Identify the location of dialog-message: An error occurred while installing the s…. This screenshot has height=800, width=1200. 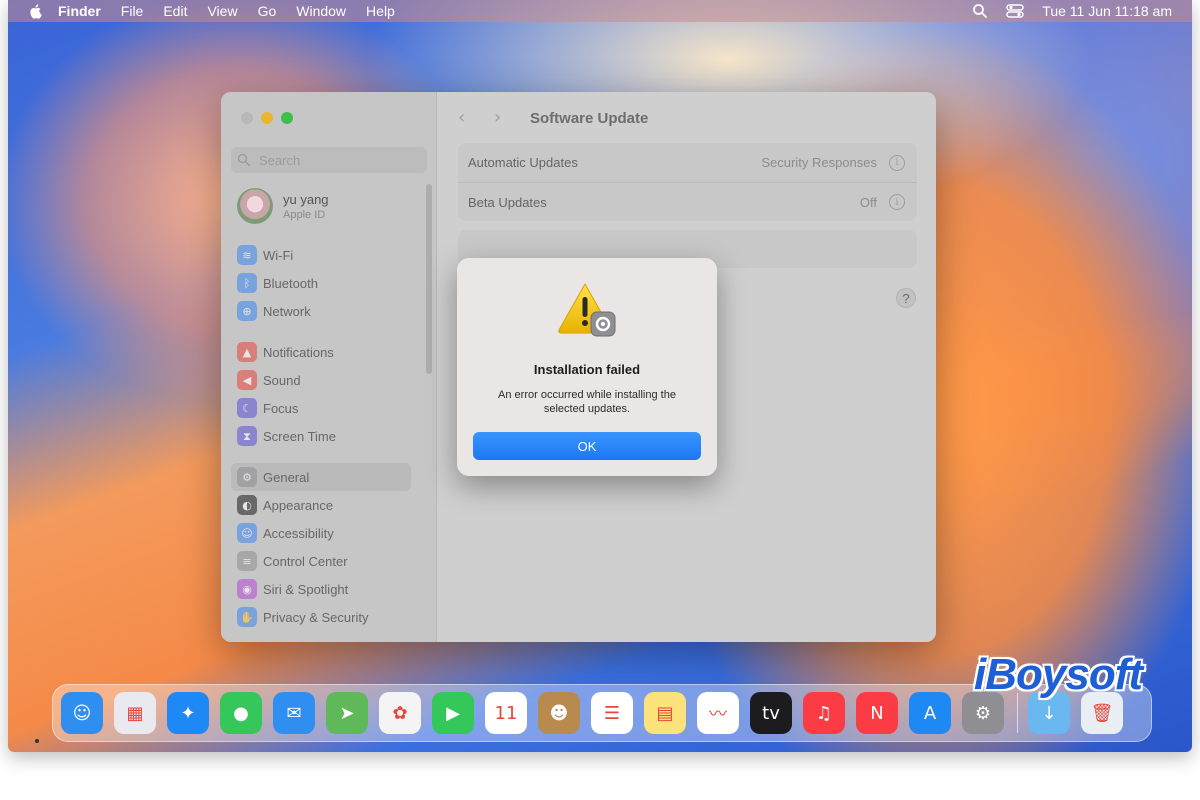
(587, 402).